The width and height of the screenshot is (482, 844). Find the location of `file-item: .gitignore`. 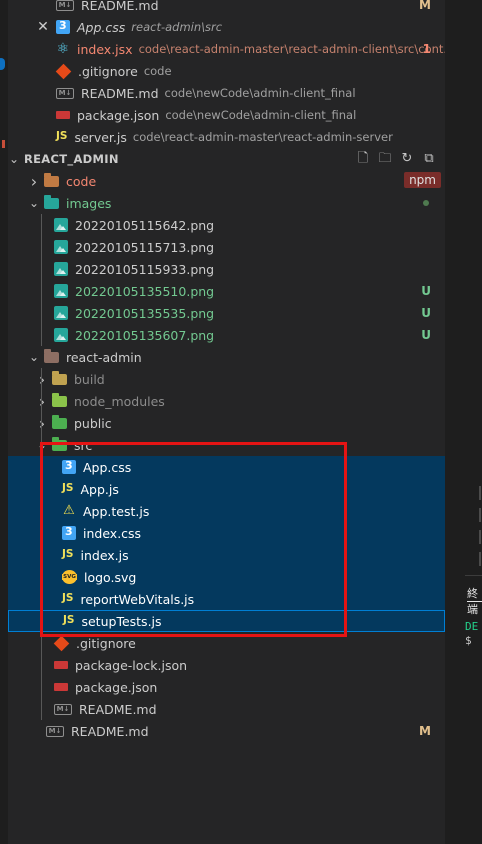

file-item: .gitignore is located at coordinates (226, 643).